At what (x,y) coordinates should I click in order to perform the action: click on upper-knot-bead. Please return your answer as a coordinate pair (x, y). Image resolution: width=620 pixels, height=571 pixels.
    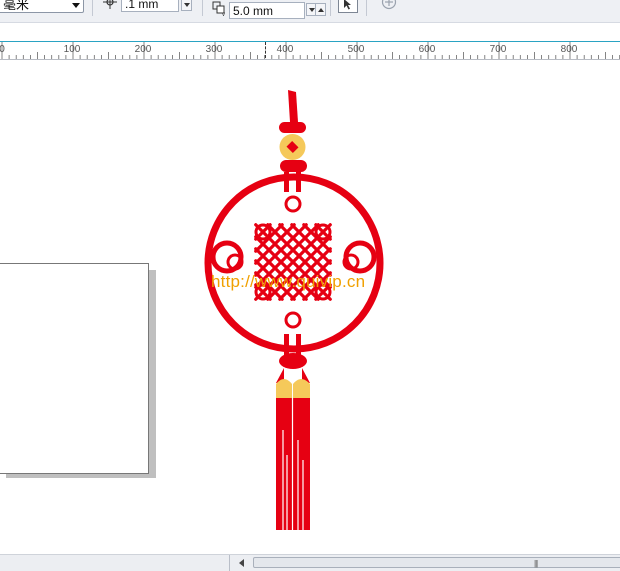
    Looking at the image, I should click on (293, 166).